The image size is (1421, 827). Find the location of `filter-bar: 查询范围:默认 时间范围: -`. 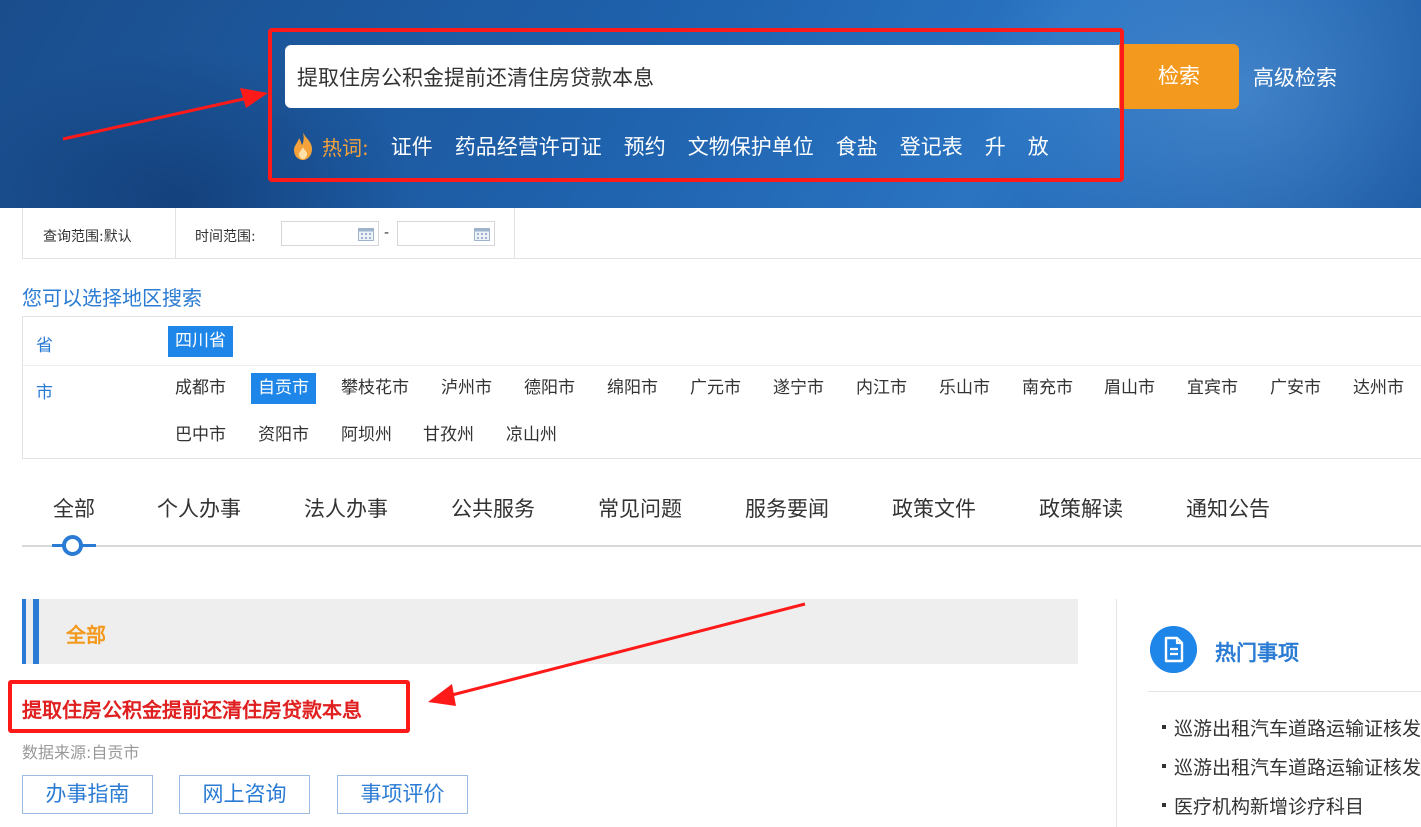

filter-bar: 查询范围:默认 时间范围: - is located at coordinates (721, 233).